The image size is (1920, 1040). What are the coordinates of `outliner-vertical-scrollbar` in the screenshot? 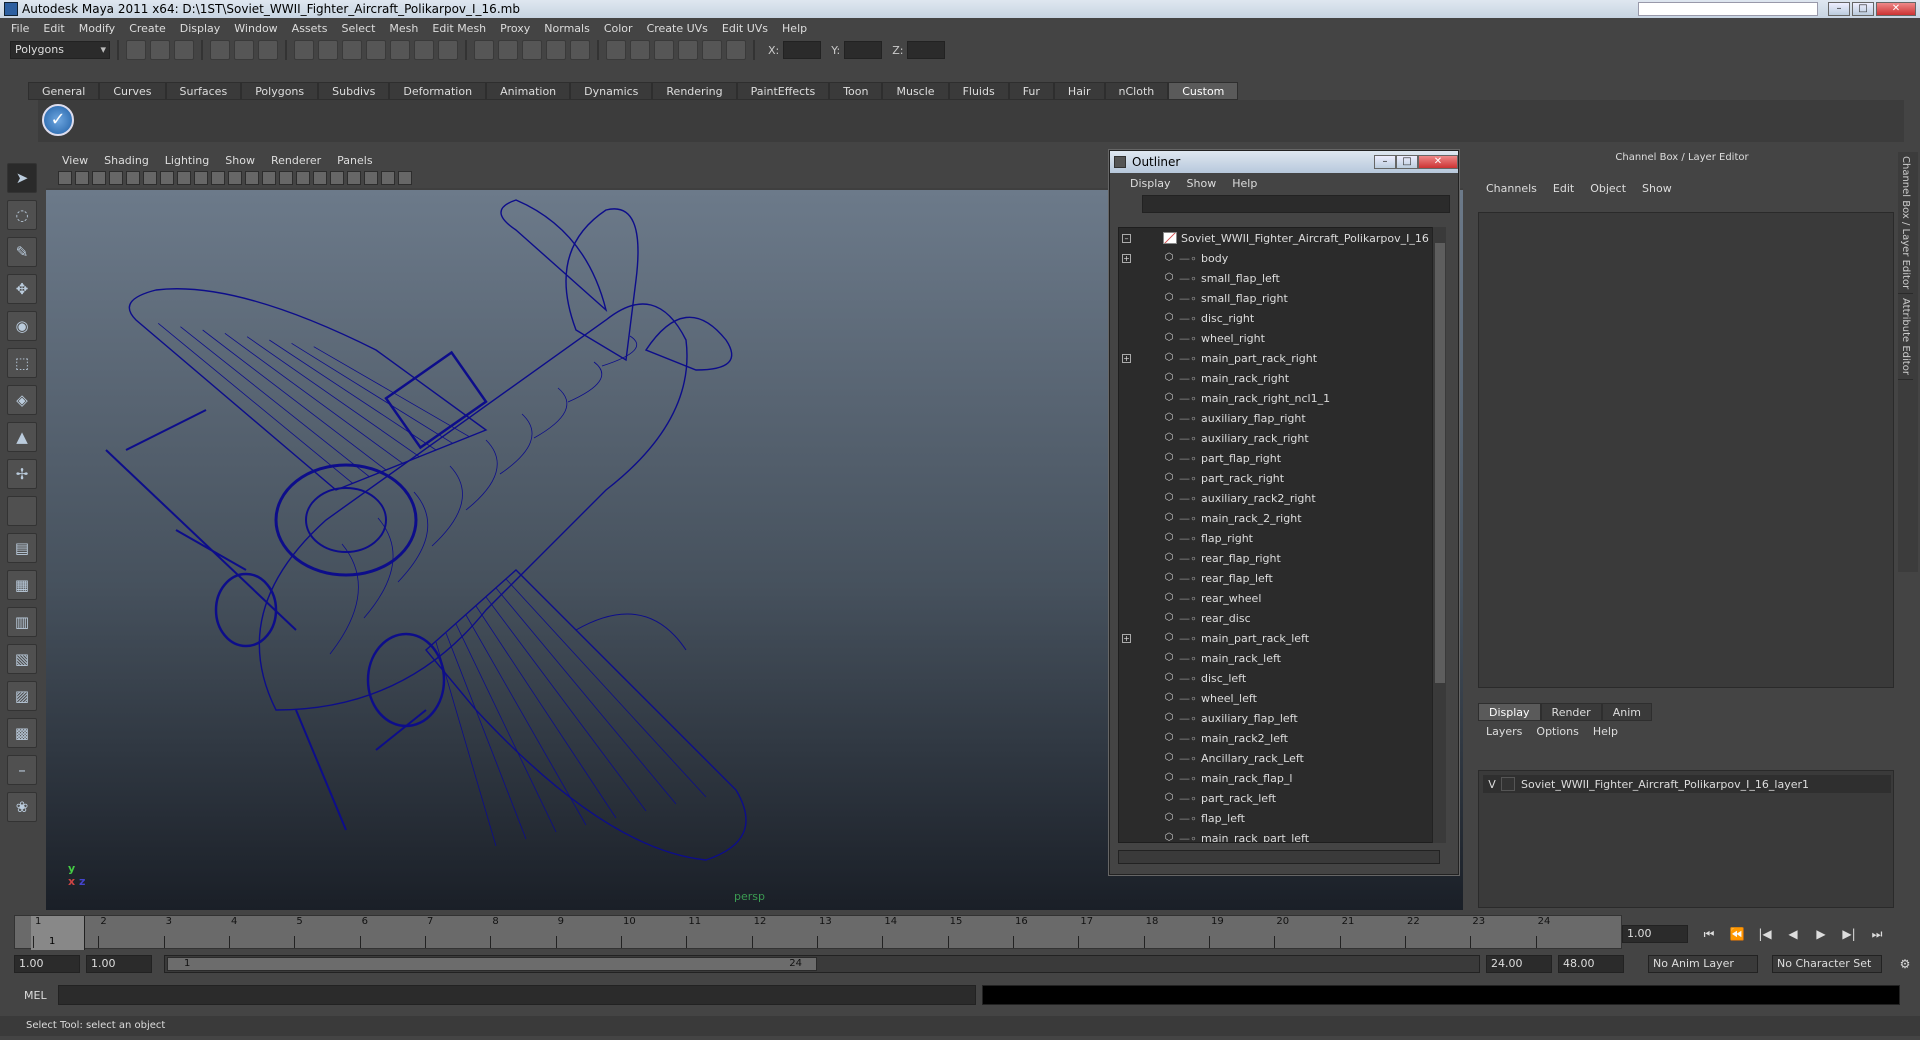 It's located at (1439, 535).